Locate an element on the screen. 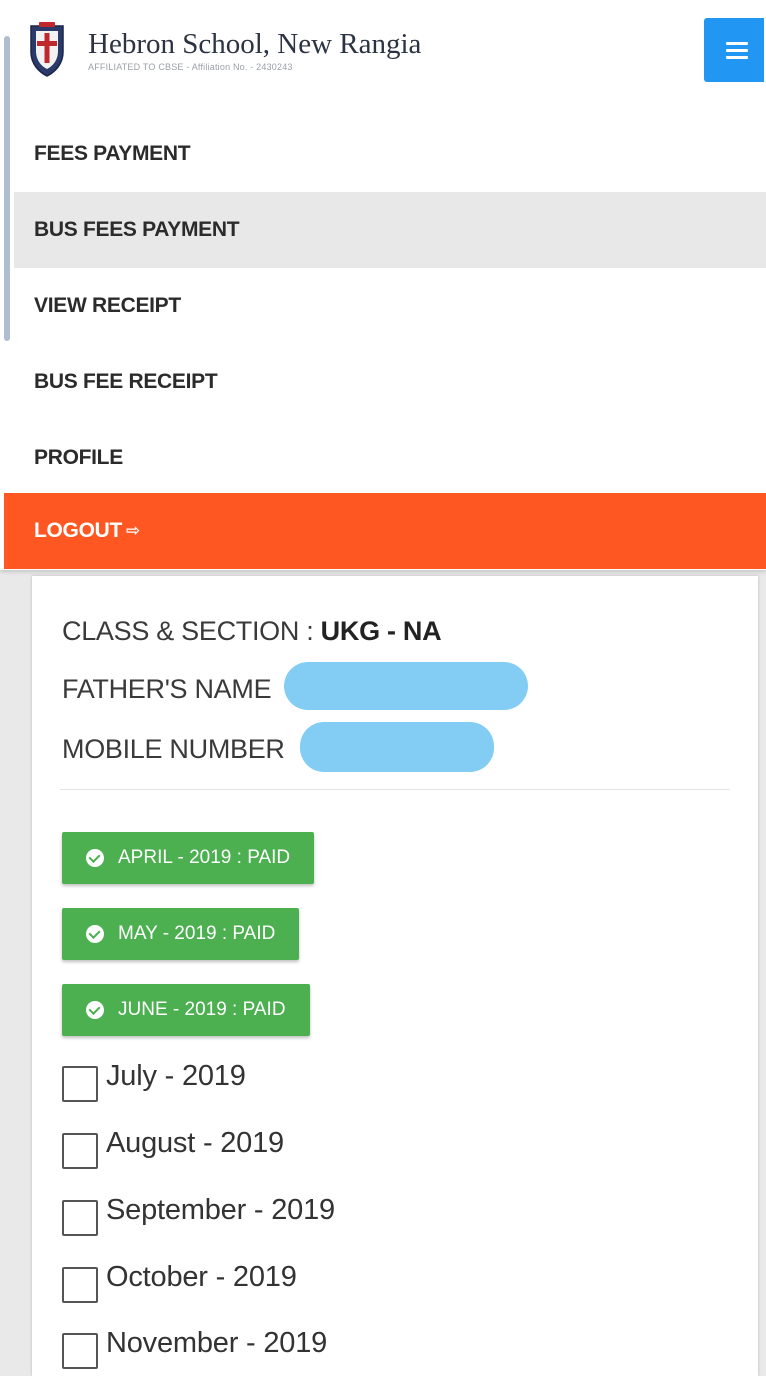  father-name-label: FATHER'S NAME is located at coordinates (167, 689).